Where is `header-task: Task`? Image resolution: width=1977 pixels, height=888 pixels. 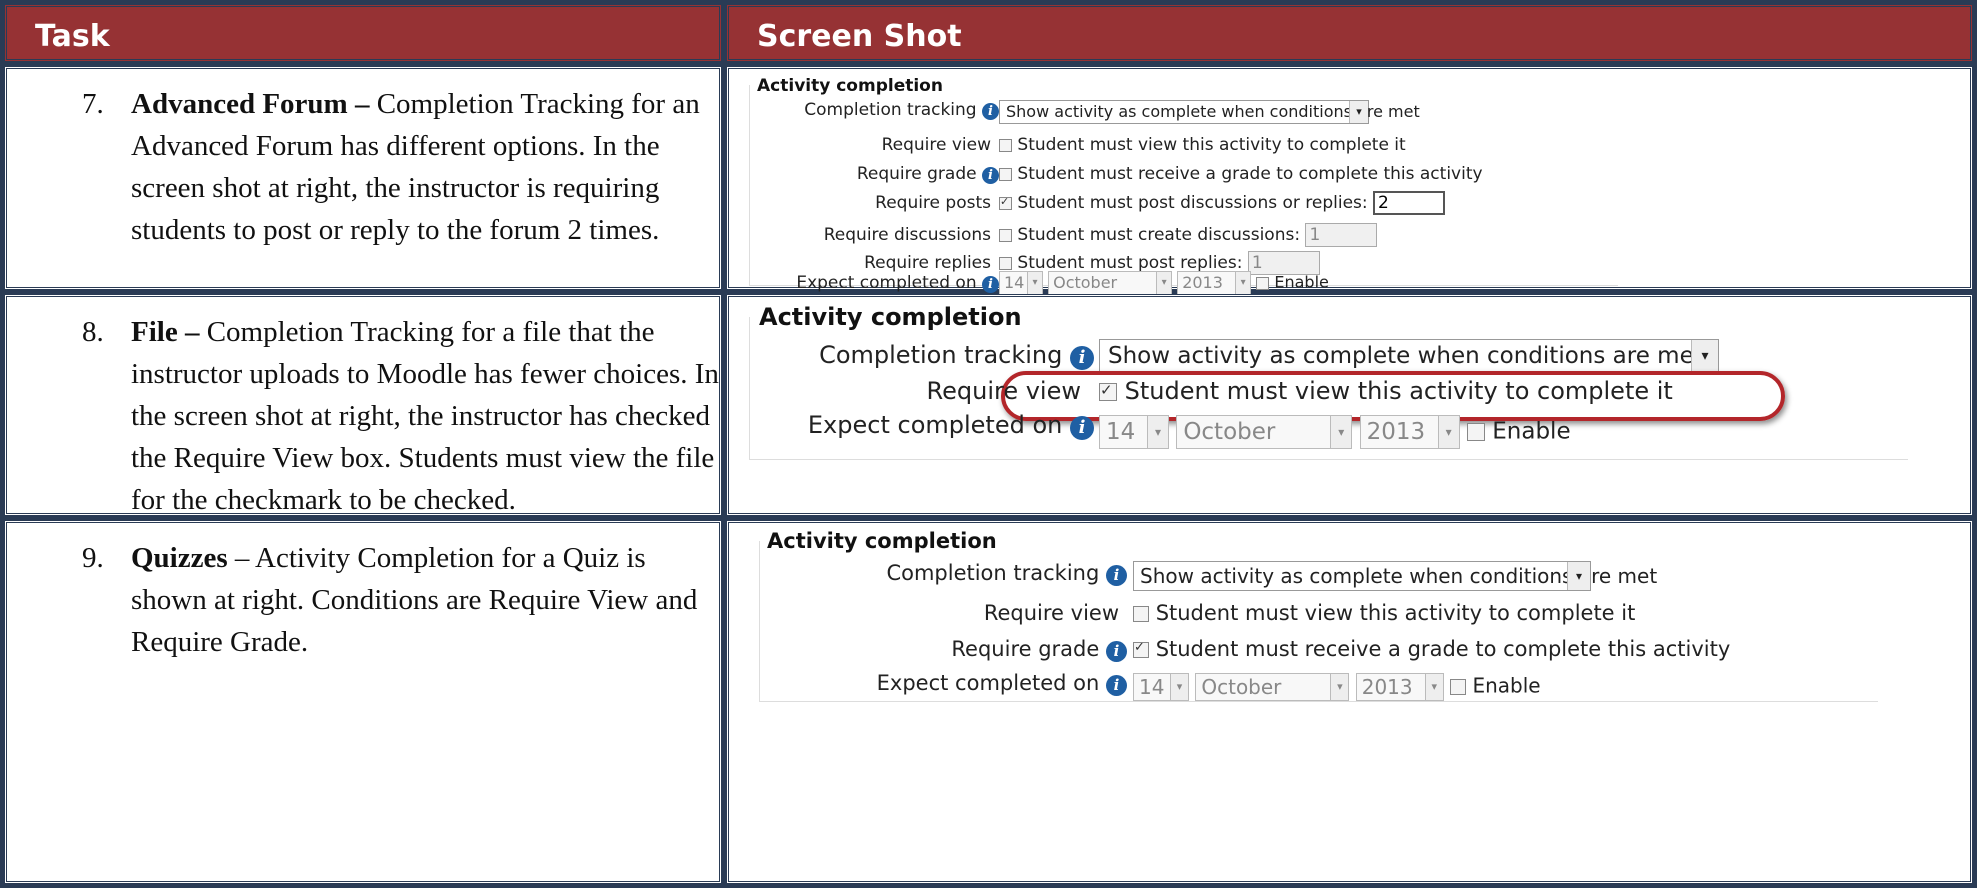 header-task: Task is located at coordinates (363, 33).